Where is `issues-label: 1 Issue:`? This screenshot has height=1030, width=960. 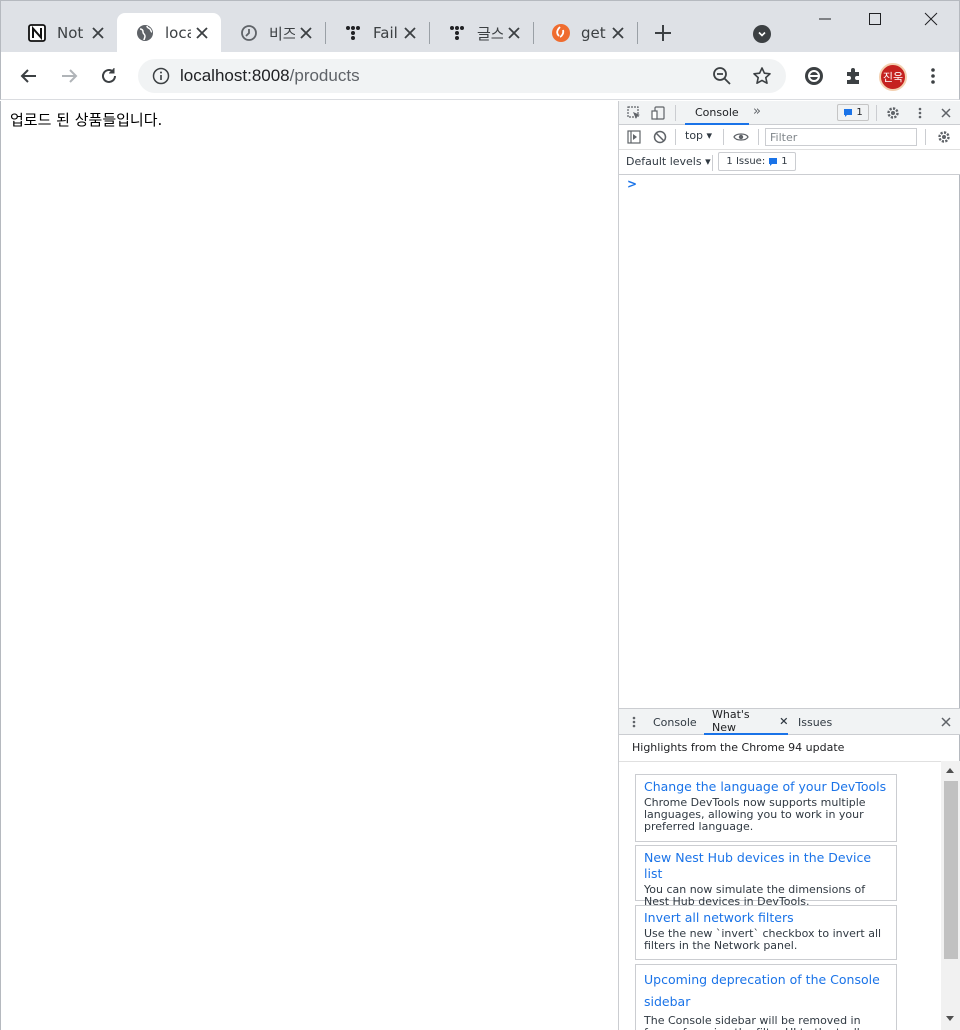
issues-label: 1 Issue: is located at coordinates (746, 161).